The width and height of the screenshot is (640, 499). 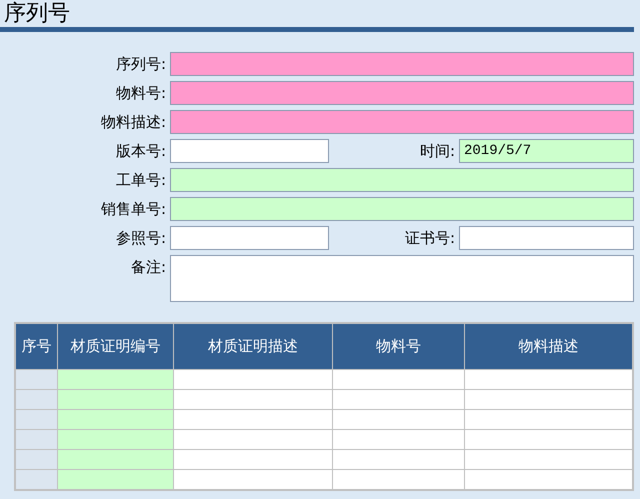 What do you see at coordinates (36, 13) in the screenshot?
I see `page-title: 序列号` at bounding box center [36, 13].